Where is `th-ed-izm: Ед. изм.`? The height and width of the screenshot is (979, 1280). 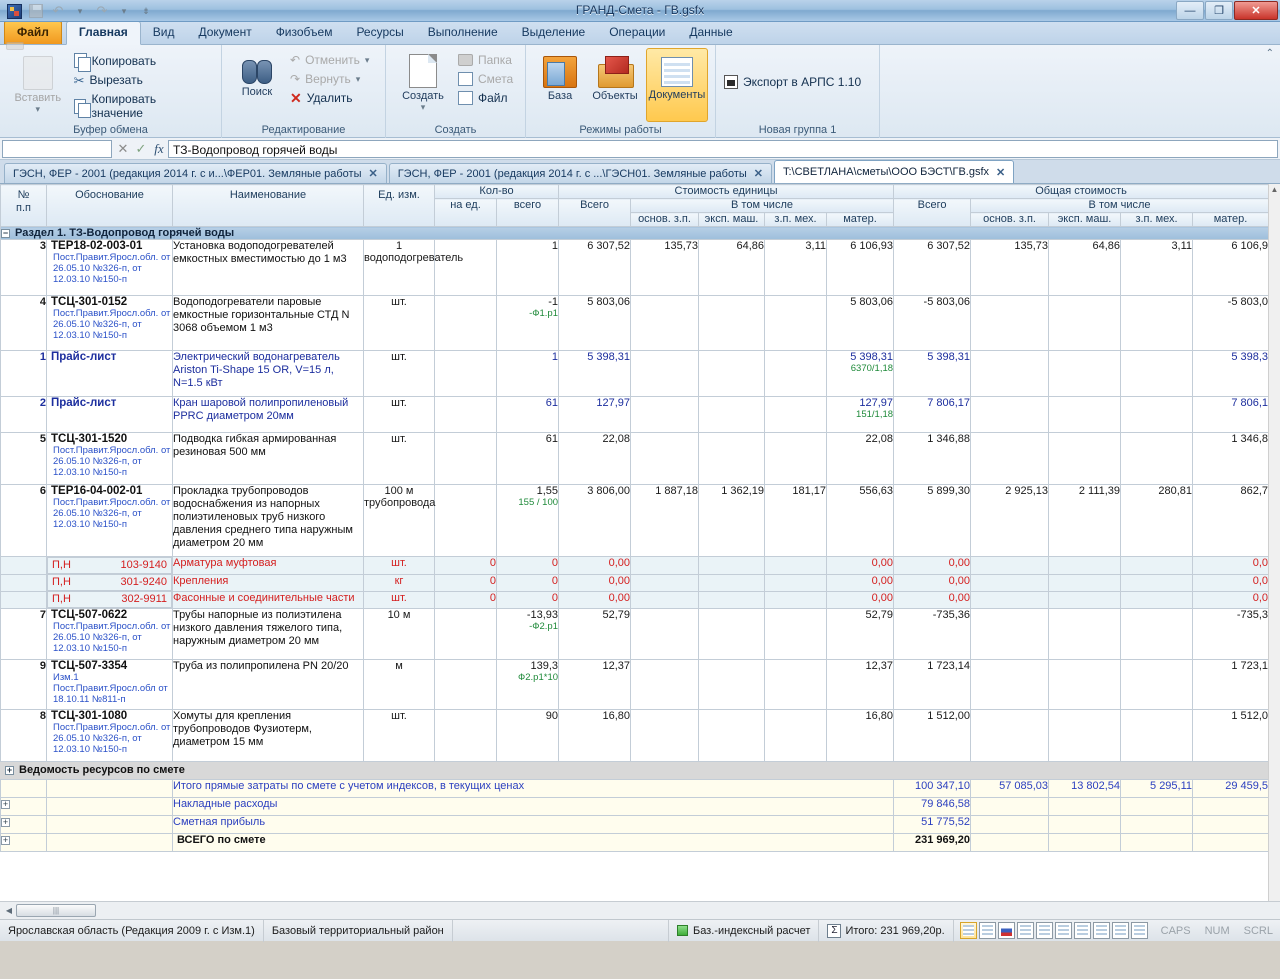
th-ed-izm: Ед. изм. is located at coordinates (399, 205).